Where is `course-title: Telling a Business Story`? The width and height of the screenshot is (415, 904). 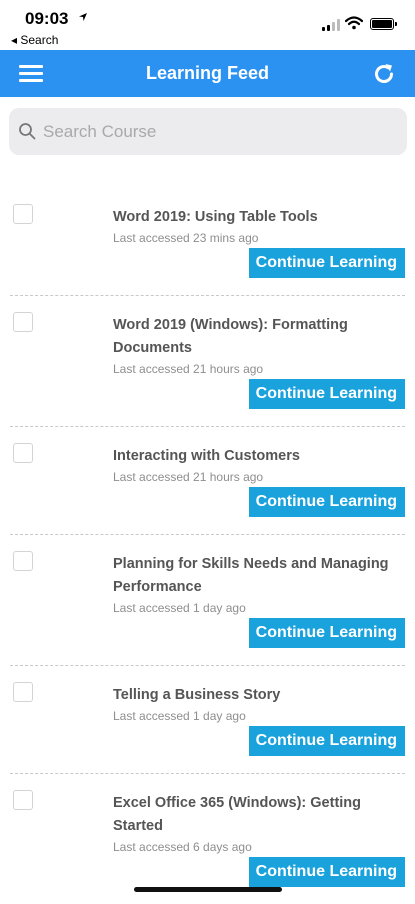
course-title: Telling a Business Story is located at coordinates (255, 686).